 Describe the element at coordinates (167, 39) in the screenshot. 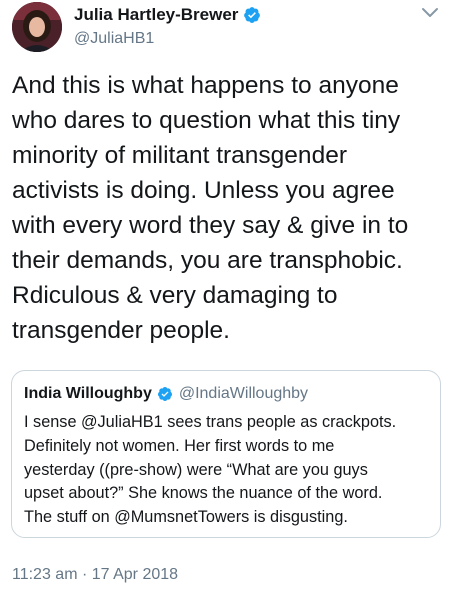

I see `author-handle: @JuliaHB1` at that location.